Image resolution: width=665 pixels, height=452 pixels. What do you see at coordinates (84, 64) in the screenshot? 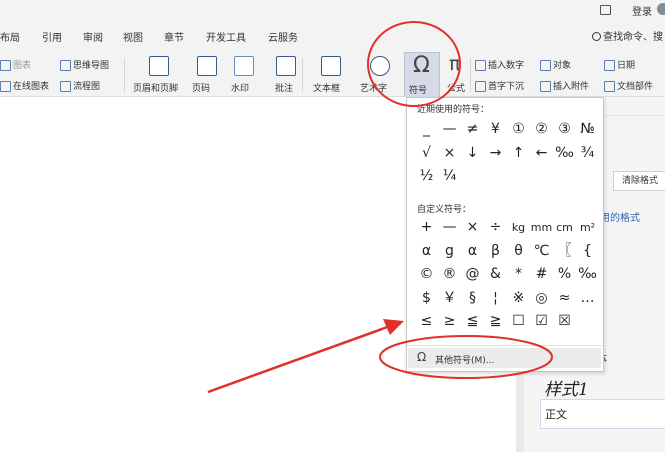
I see `mindmap-button: 思维导图` at bounding box center [84, 64].